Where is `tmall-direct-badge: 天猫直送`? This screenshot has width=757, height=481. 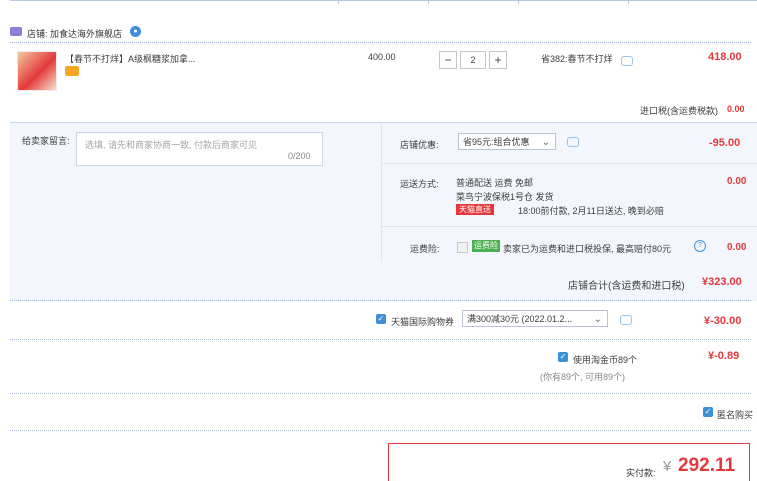 tmall-direct-badge: 天猫直送 is located at coordinates (475, 209).